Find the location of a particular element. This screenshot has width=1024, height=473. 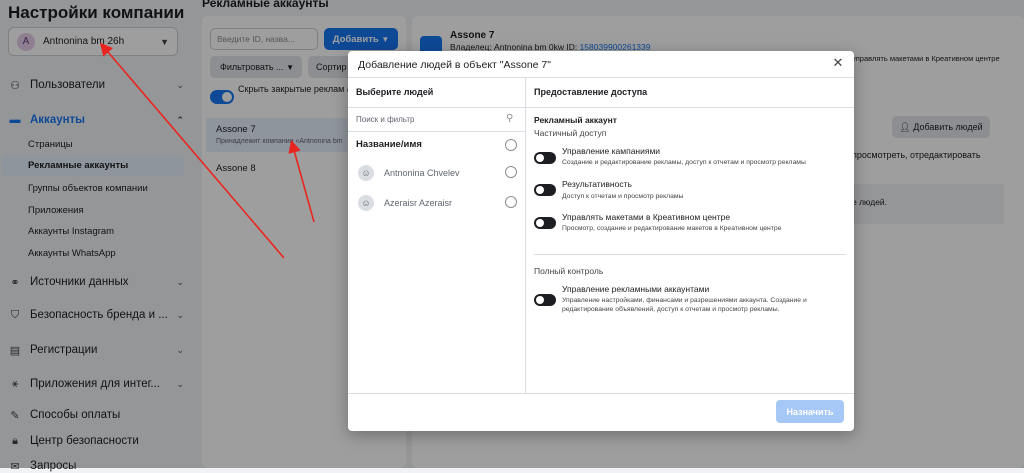

full-control-label: Полный контроль is located at coordinates (569, 271).